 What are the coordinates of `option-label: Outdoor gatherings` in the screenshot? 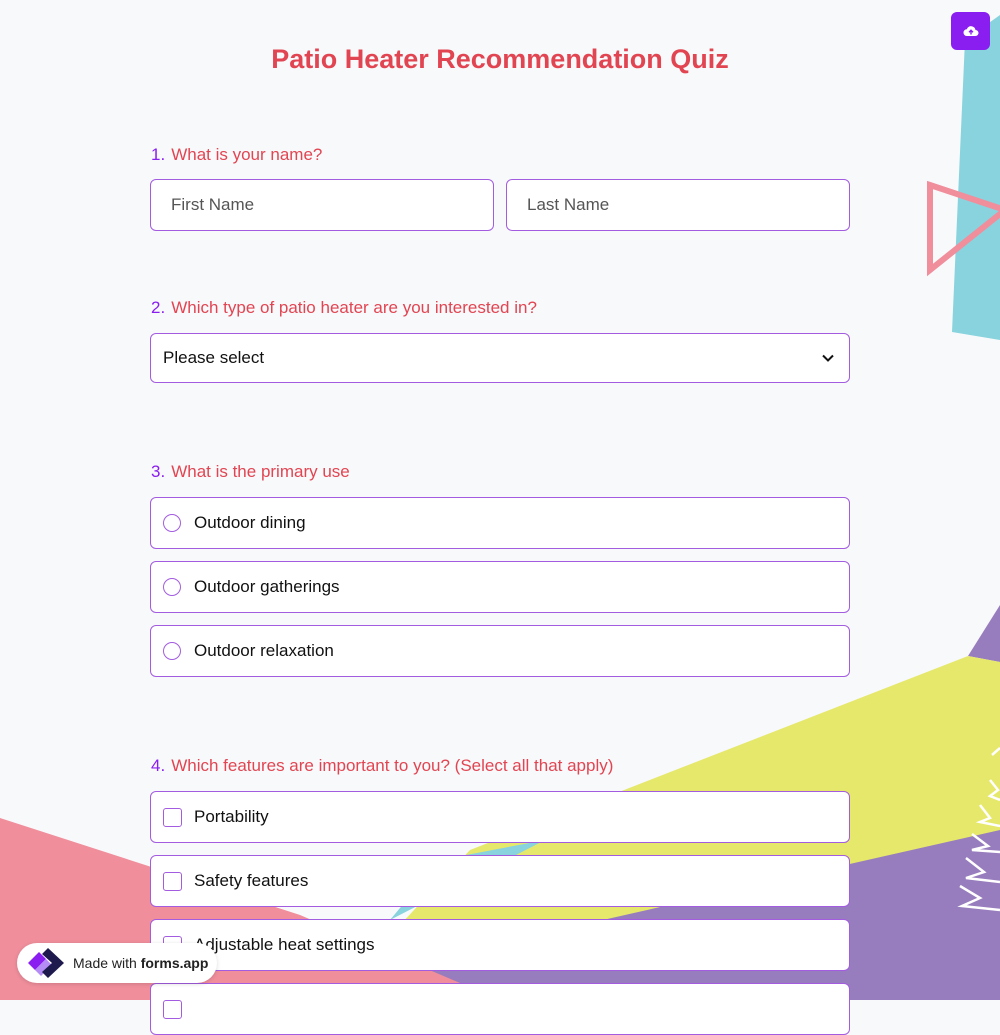 It's located at (267, 586).